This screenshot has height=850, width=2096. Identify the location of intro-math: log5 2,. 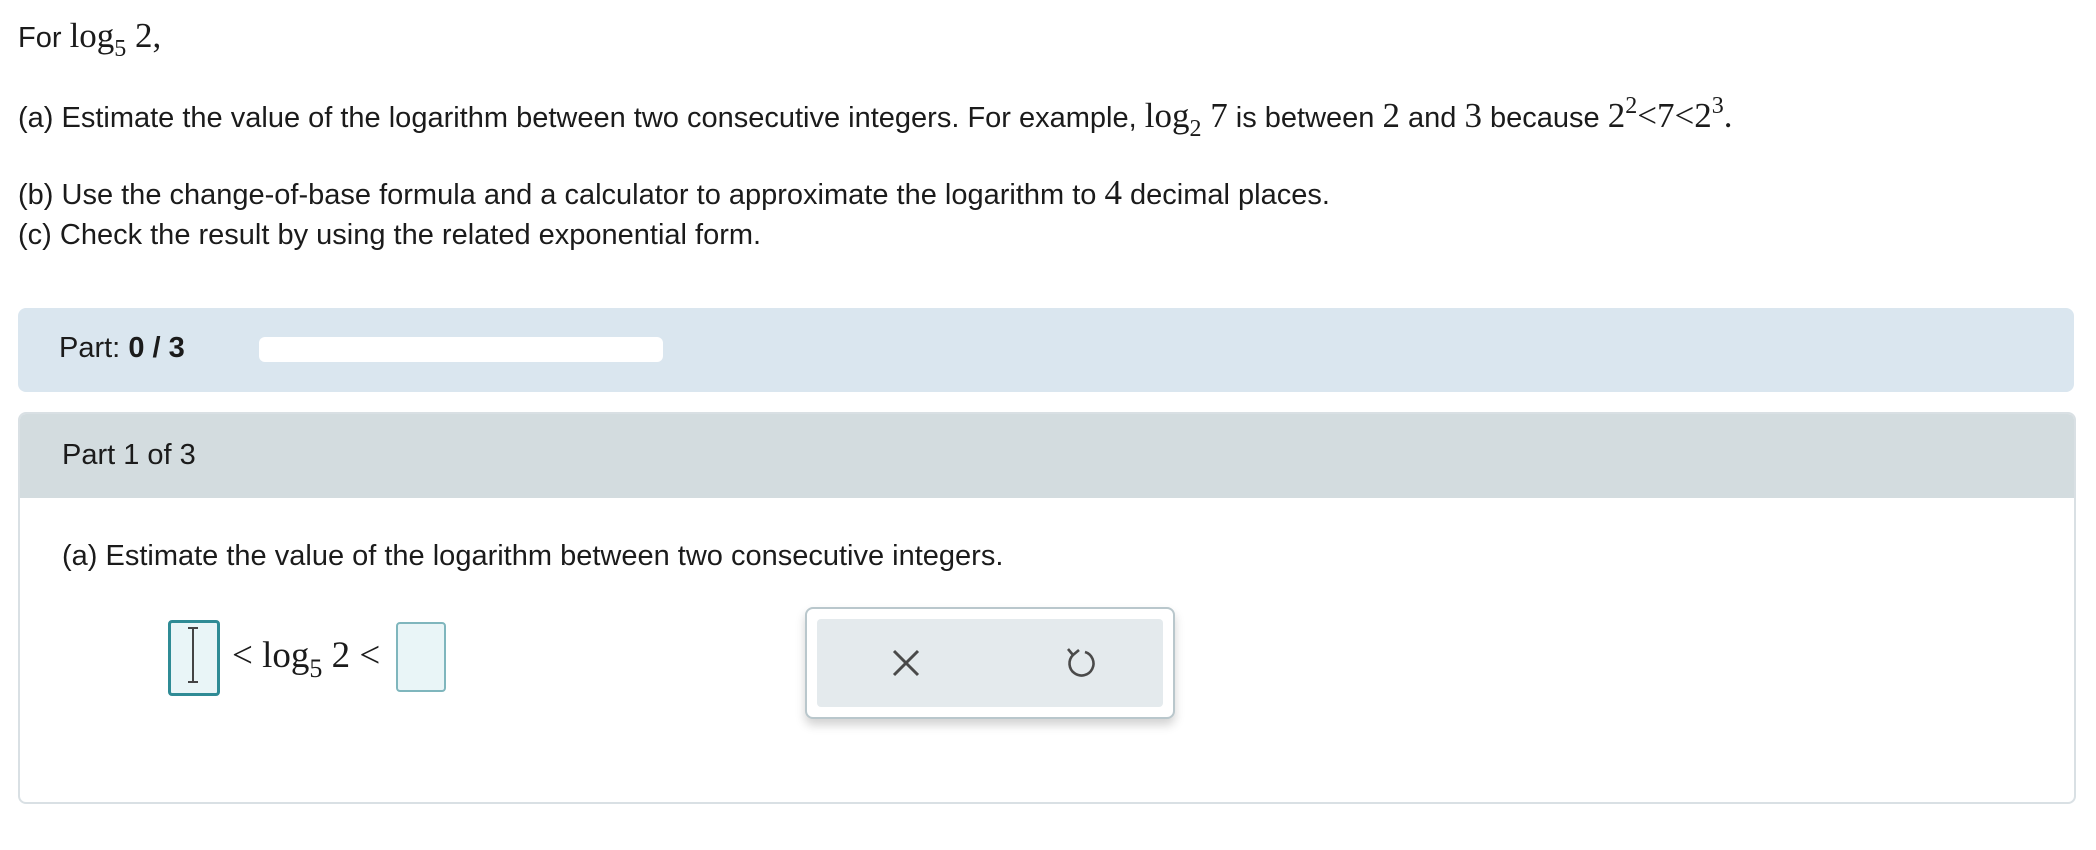
(115, 38).